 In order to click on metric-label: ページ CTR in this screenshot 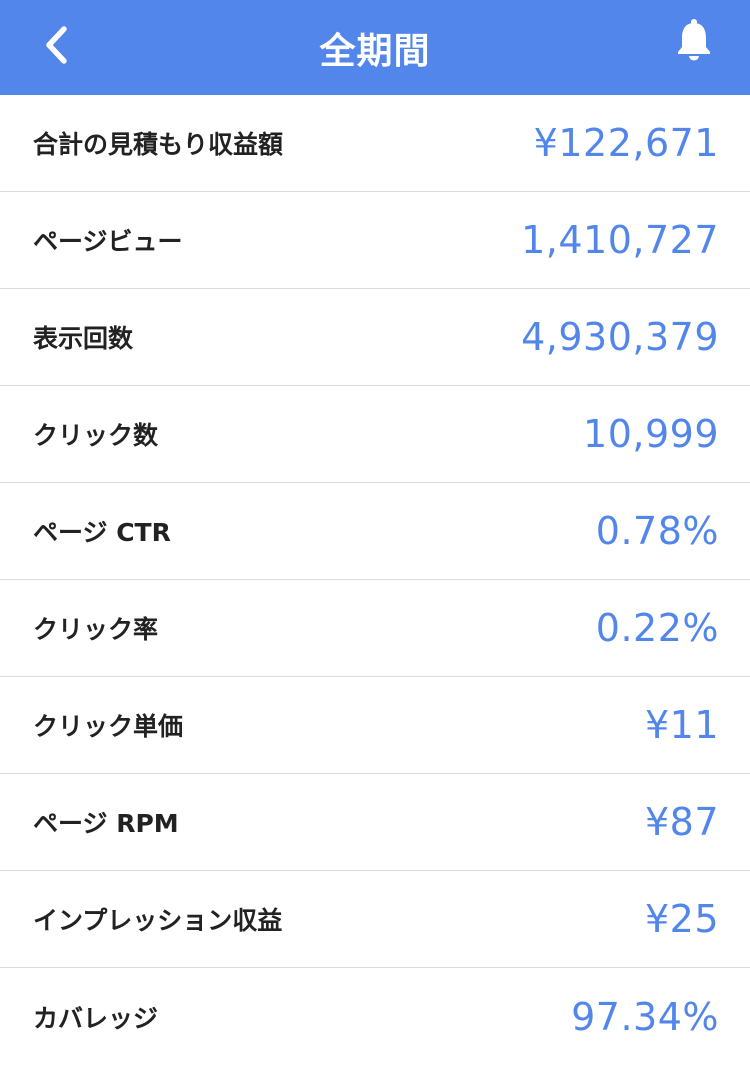, I will do `click(102, 532)`.